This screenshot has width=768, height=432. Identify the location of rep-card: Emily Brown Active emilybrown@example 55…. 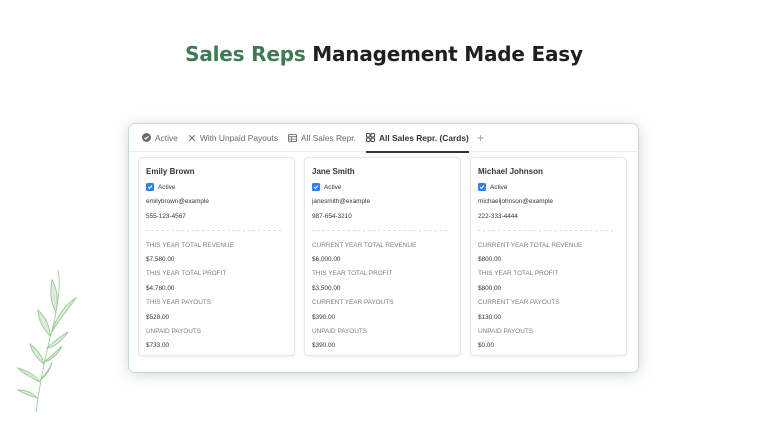
(216, 256).